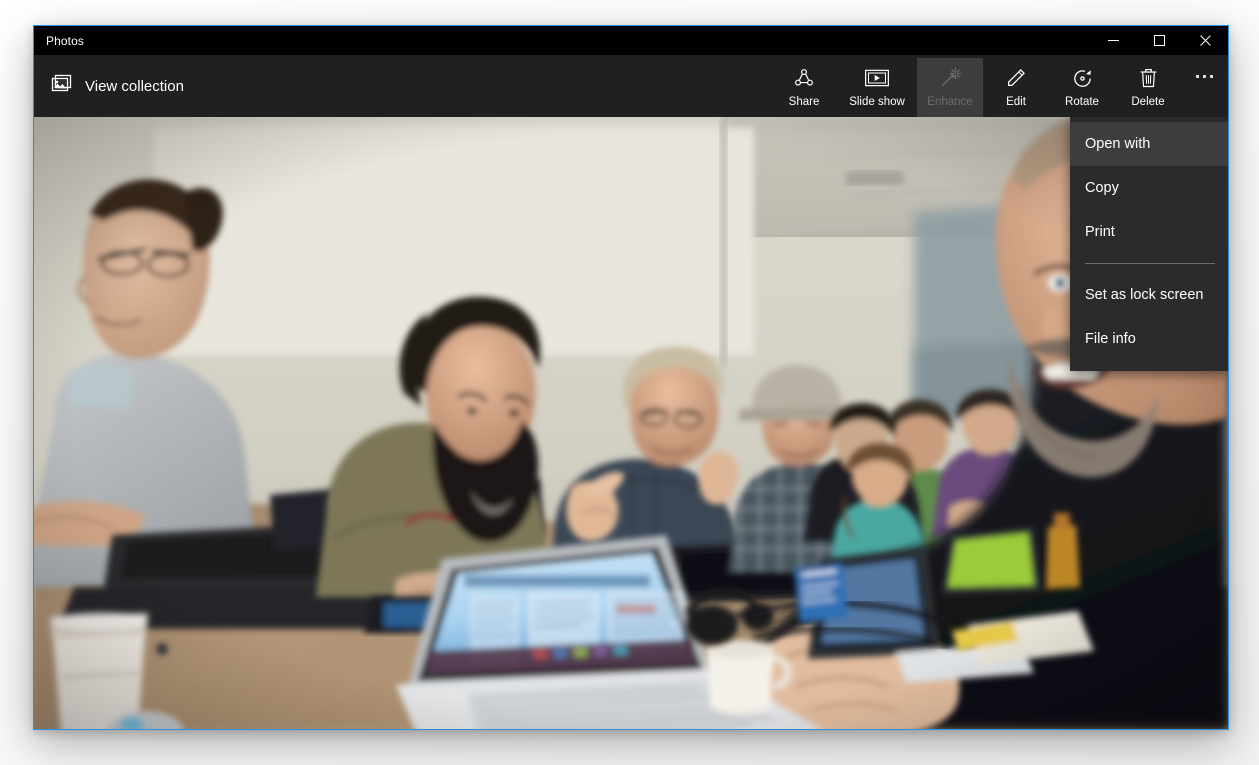 The height and width of the screenshot is (765, 1259). What do you see at coordinates (134, 86) in the screenshot?
I see `view-collection-label: View collection` at bounding box center [134, 86].